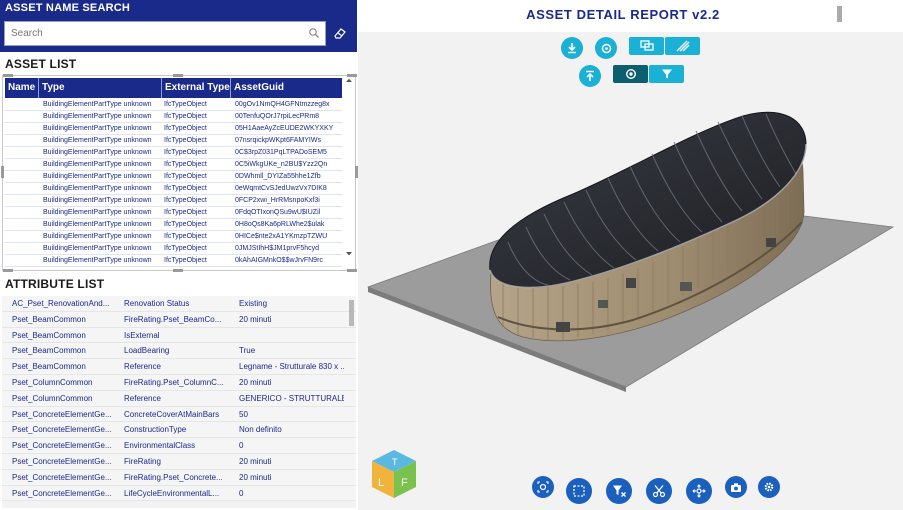  I want to click on attribute-name-cell: ConstructionType, so click(155, 430).